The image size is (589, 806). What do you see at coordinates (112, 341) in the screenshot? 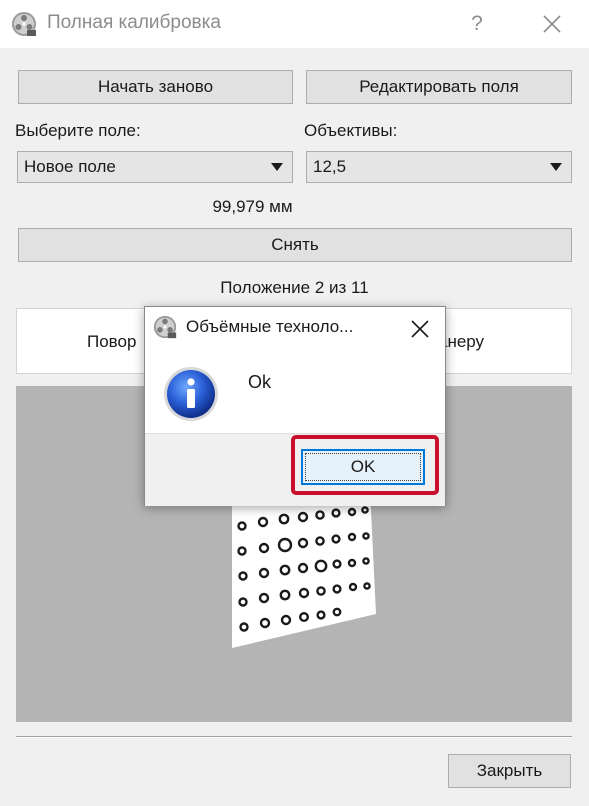
I see `instruction-text-left: Повор` at bounding box center [112, 341].